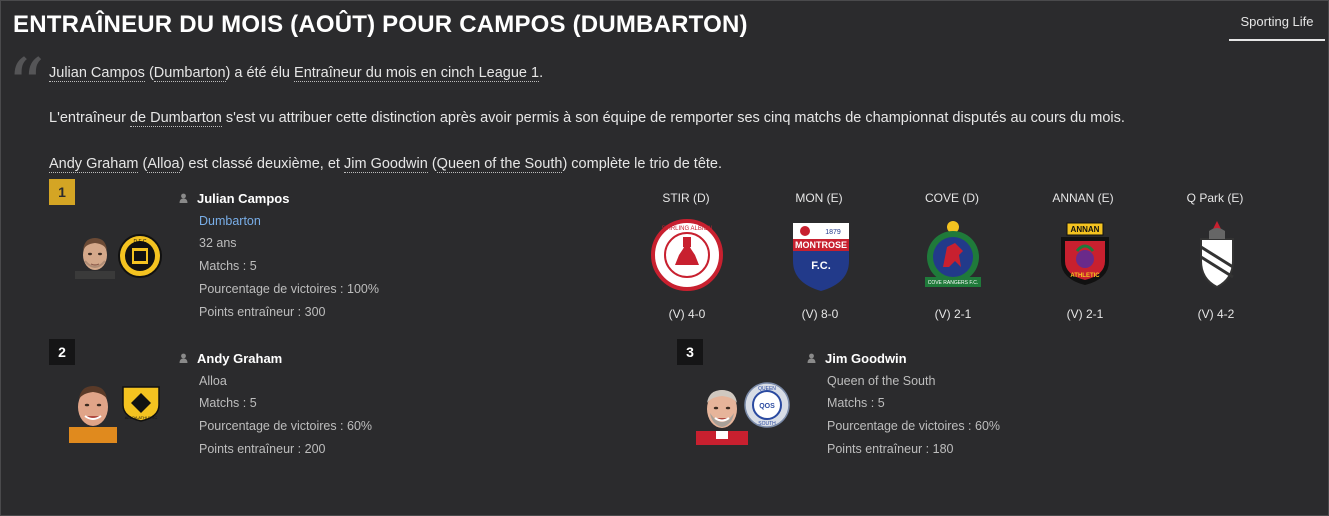 The width and height of the screenshot is (1329, 516). What do you see at coordinates (218, 243) in the screenshot?
I see `winner-age: 32 ans` at bounding box center [218, 243].